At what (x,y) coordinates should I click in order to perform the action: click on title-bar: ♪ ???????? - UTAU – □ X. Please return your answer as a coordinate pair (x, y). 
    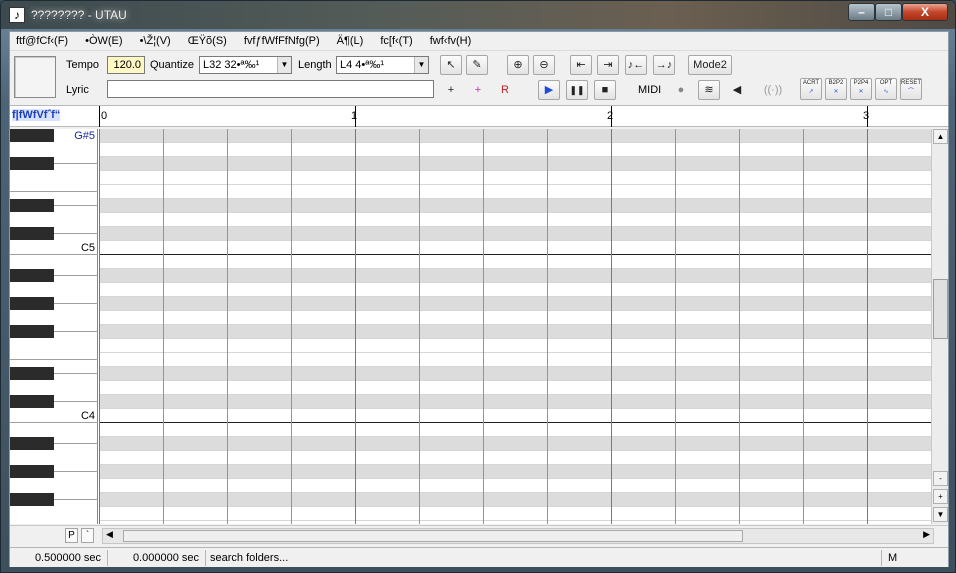
    Looking at the image, I should click on (478, 15).